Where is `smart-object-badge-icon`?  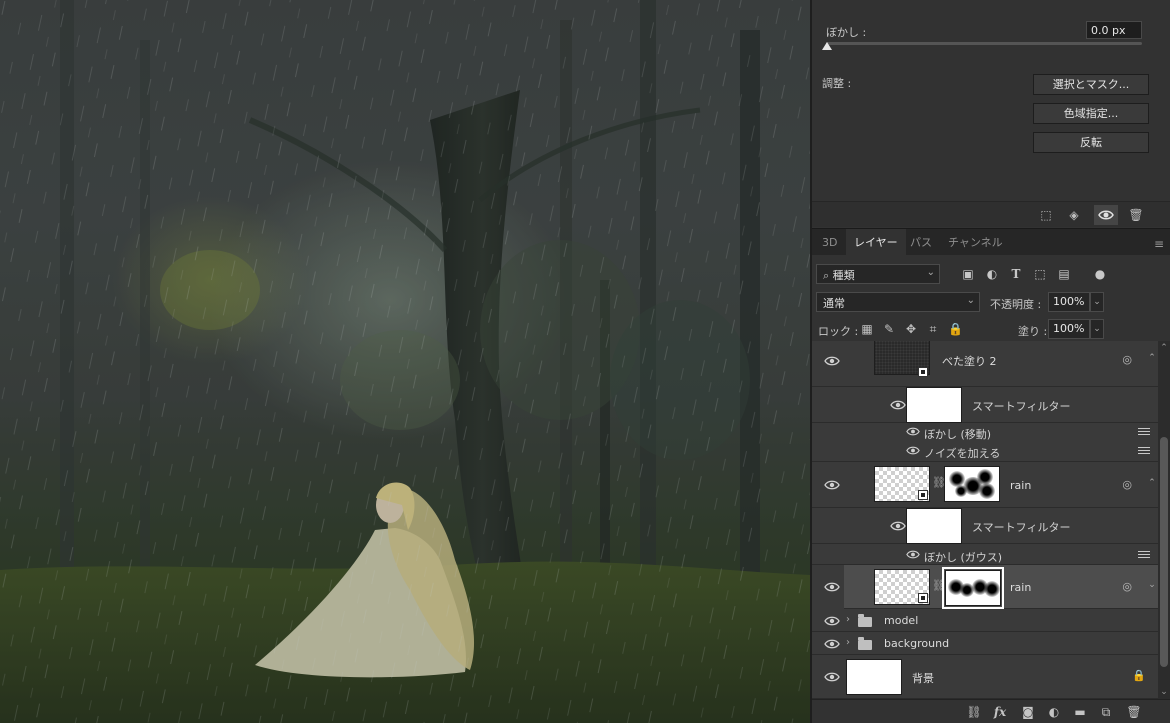 smart-object-badge-icon is located at coordinates (923, 598).